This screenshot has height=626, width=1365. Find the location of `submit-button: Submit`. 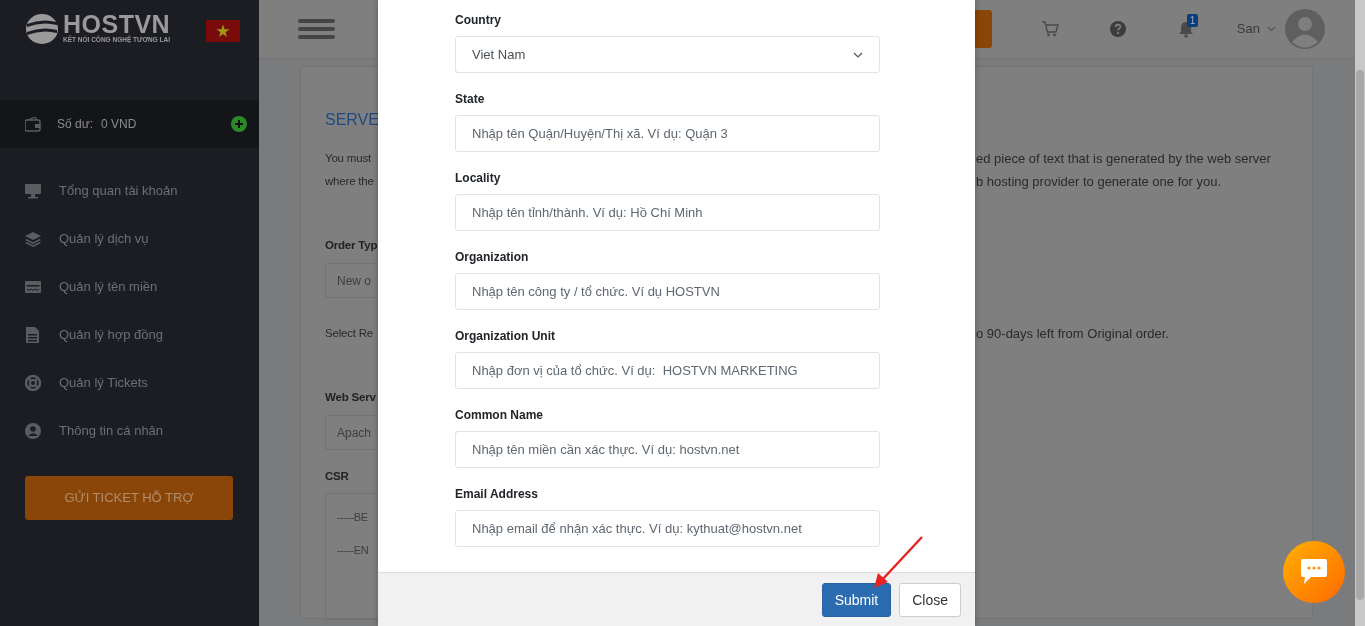

submit-button: Submit is located at coordinates (856, 600).